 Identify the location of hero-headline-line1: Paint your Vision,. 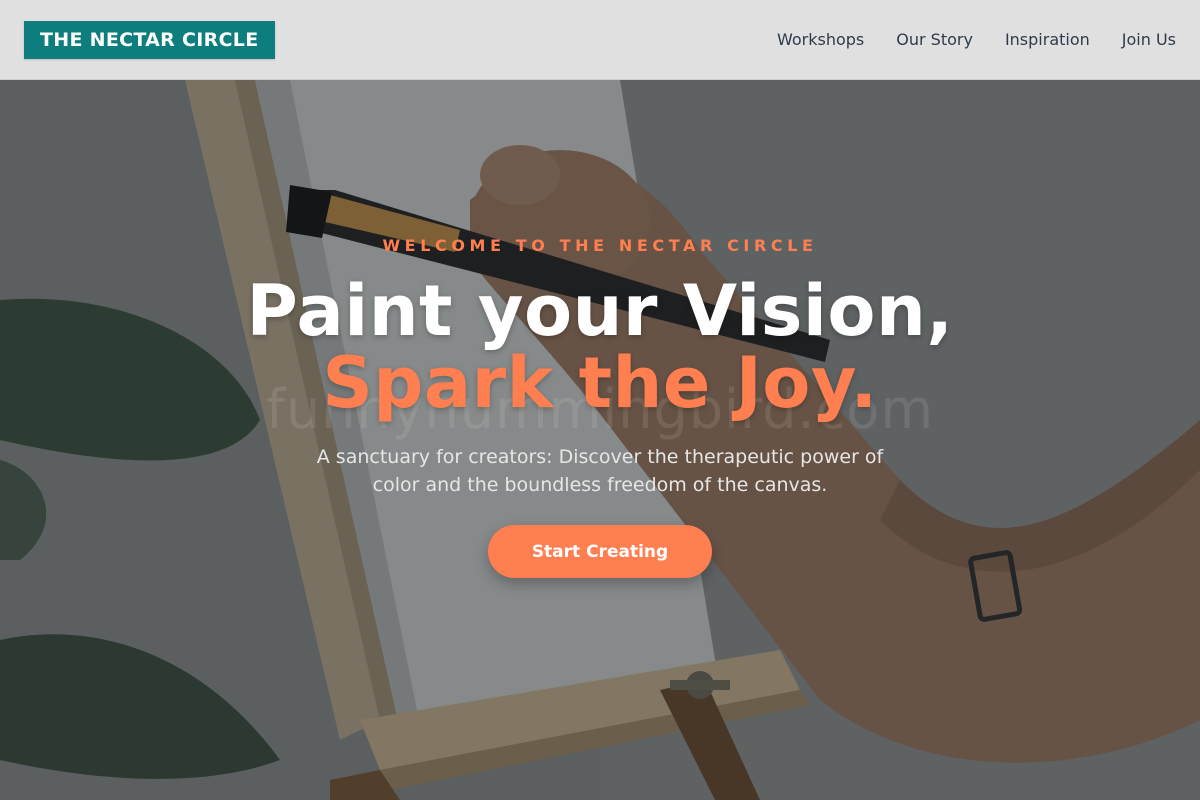
(600, 311).